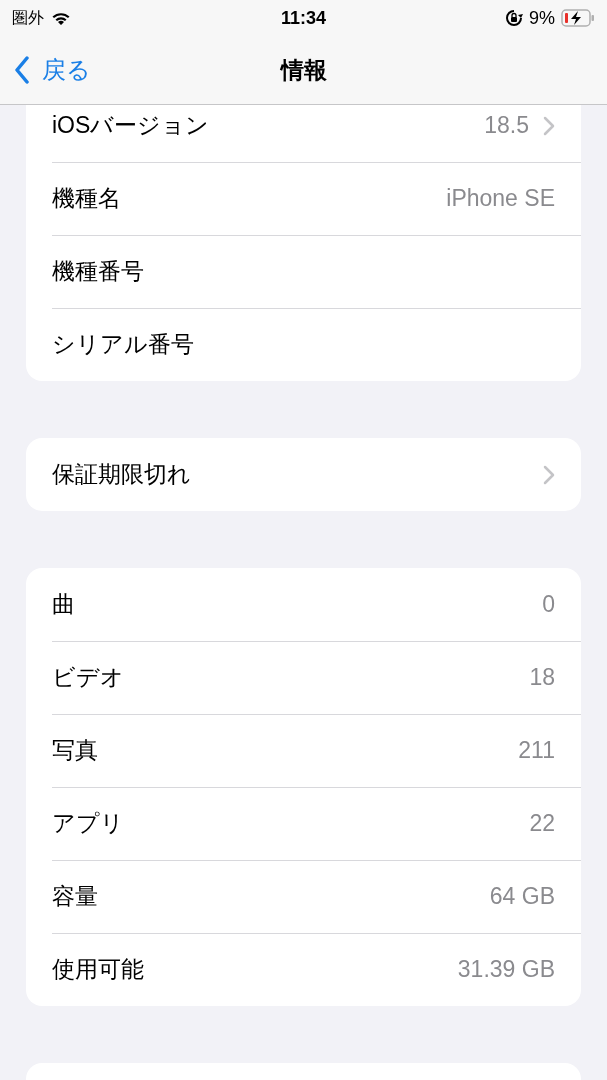 This screenshot has height=1080, width=607. Describe the element at coordinates (548, 604) in the screenshot. I see `row-value: 0` at that location.